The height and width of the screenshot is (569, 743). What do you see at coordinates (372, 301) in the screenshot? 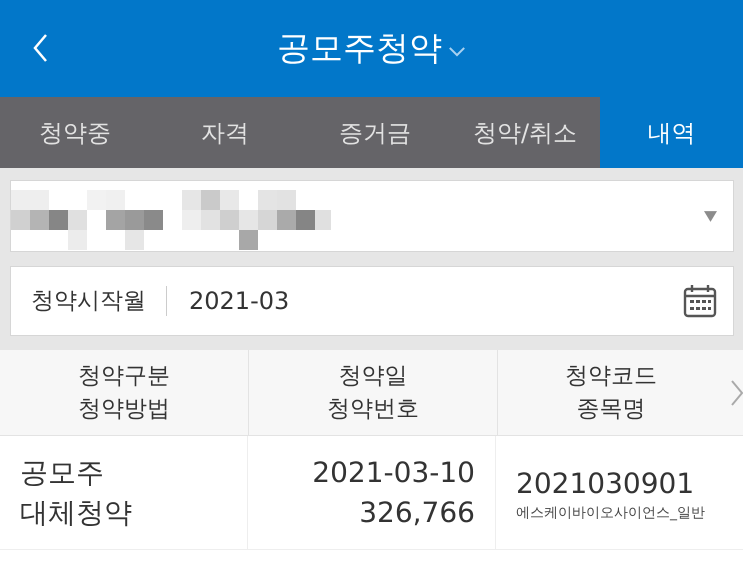
I see `date-field: 청약시작월 2021-03` at bounding box center [372, 301].